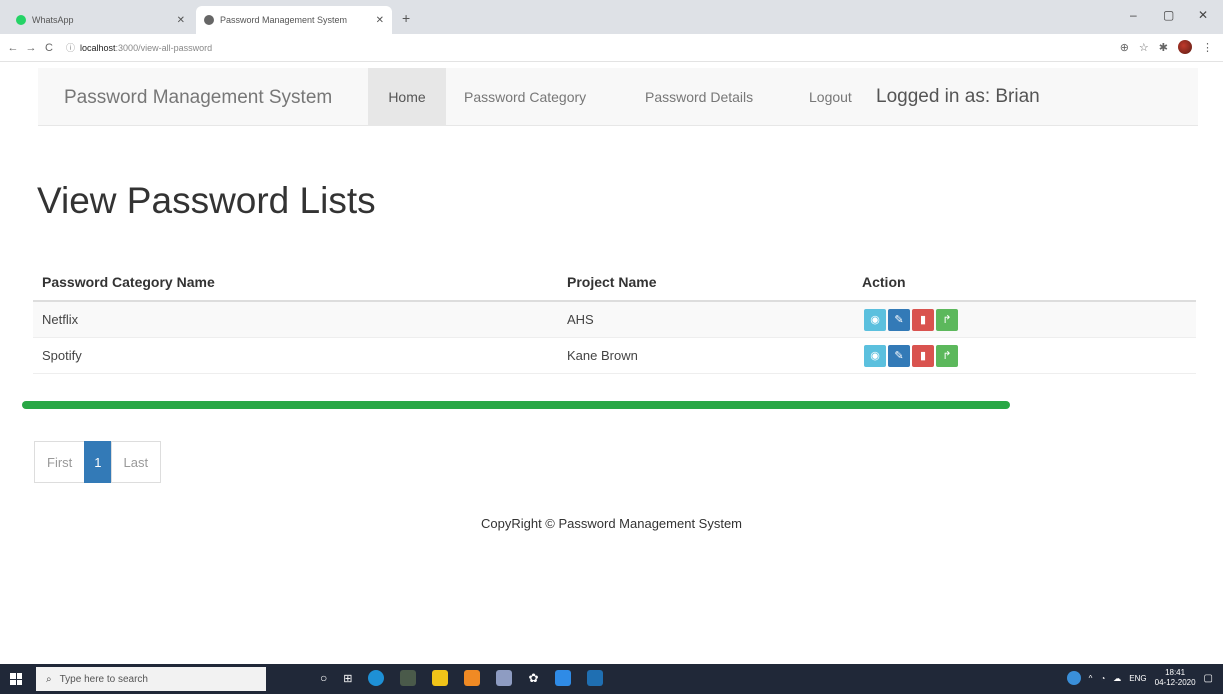 The width and height of the screenshot is (1223, 694). What do you see at coordinates (461, 678) in the screenshot?
I see `taskbar-apps: ○ ⊞ ✿` at bounding box center [461, 678].